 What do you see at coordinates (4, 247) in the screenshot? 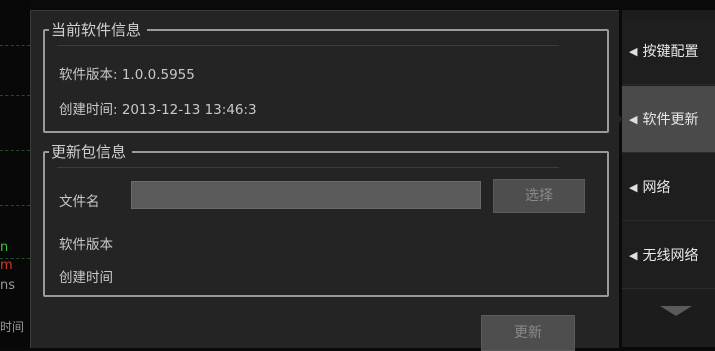
I see `background-text: n` at bounding box center [4, 247].